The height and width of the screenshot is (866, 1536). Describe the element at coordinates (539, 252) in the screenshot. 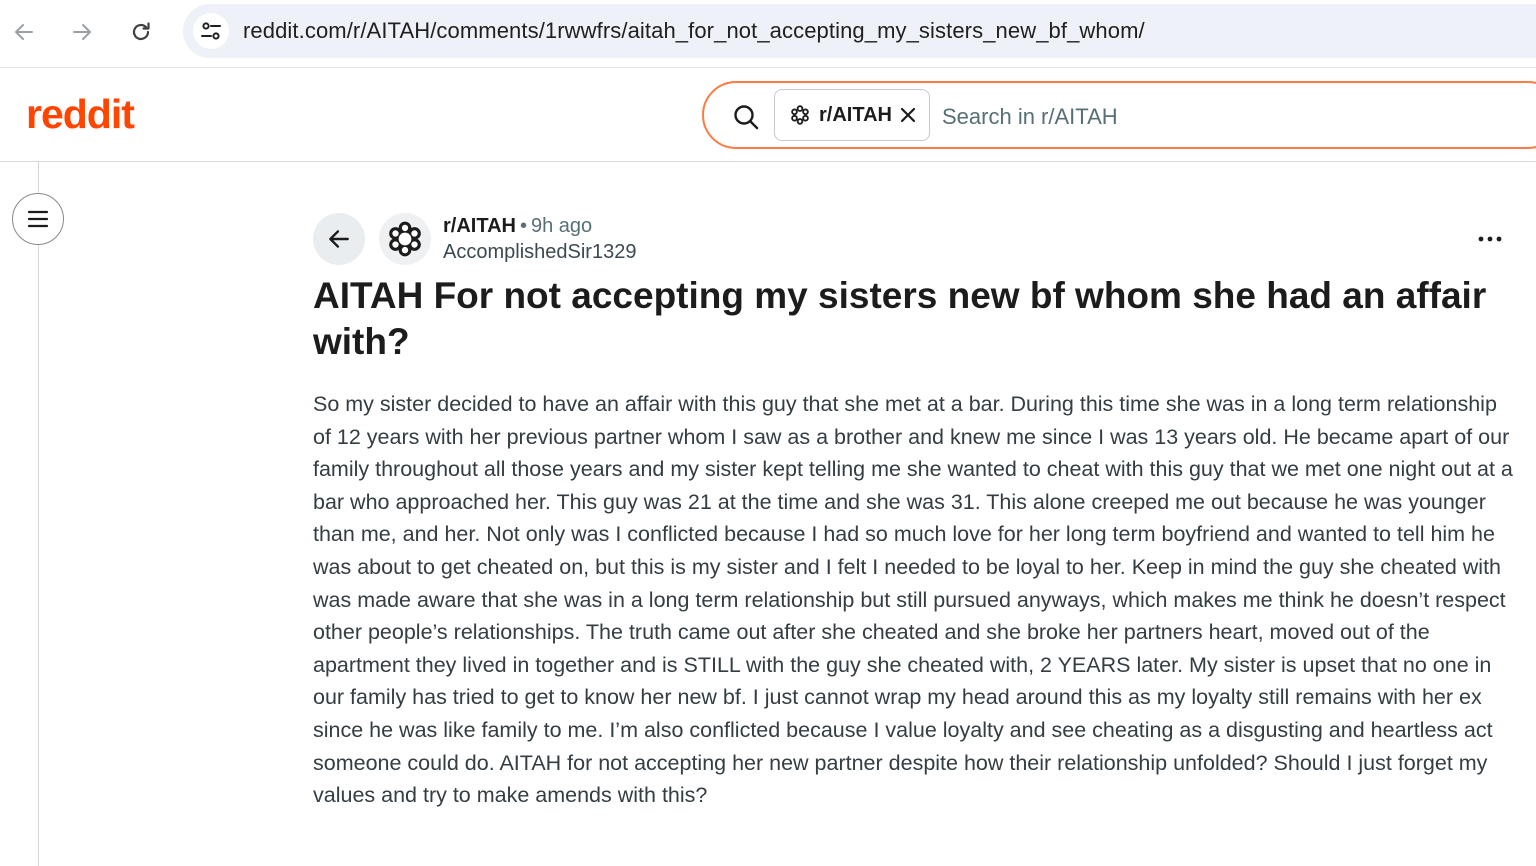

I see `post-author-link: AccomplishedSir1329` at that location.